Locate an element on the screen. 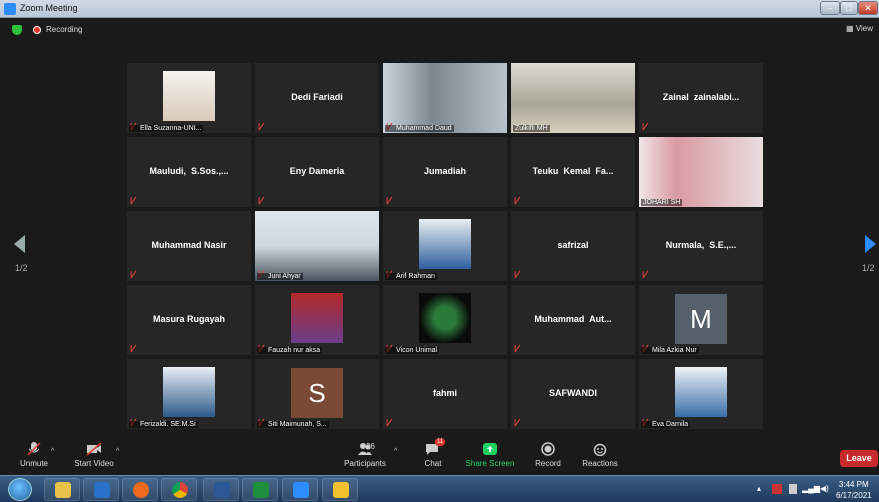 This screenshot has height=502, width=879. participant-avatar: S is located at coordinates (317, 393).